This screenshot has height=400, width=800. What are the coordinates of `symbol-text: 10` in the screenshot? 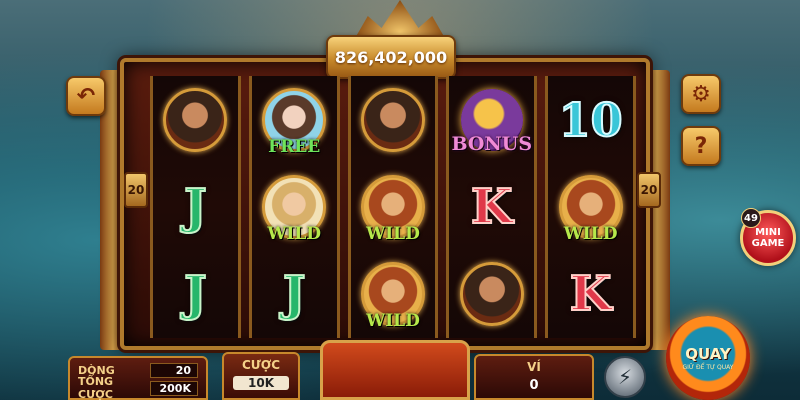 It's located at (591, 120).